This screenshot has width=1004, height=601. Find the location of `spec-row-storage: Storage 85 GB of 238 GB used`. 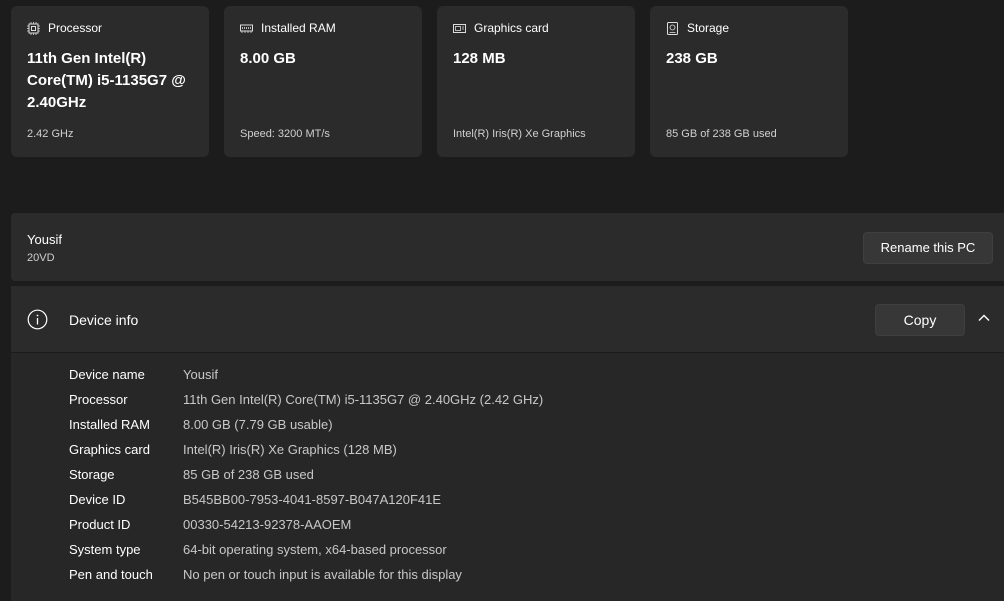

spec-row-storage: Storage 85 GB of 238 GB used is located at coordinates (306, 474).